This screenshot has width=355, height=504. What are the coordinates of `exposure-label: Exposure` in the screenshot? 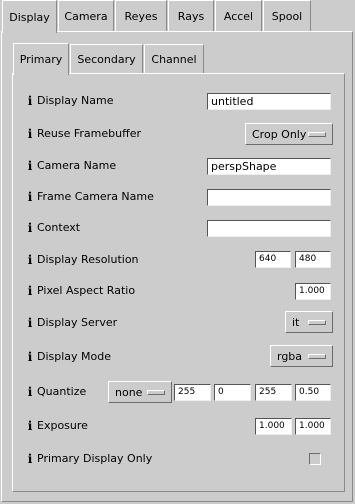 It's located at (62, 425).